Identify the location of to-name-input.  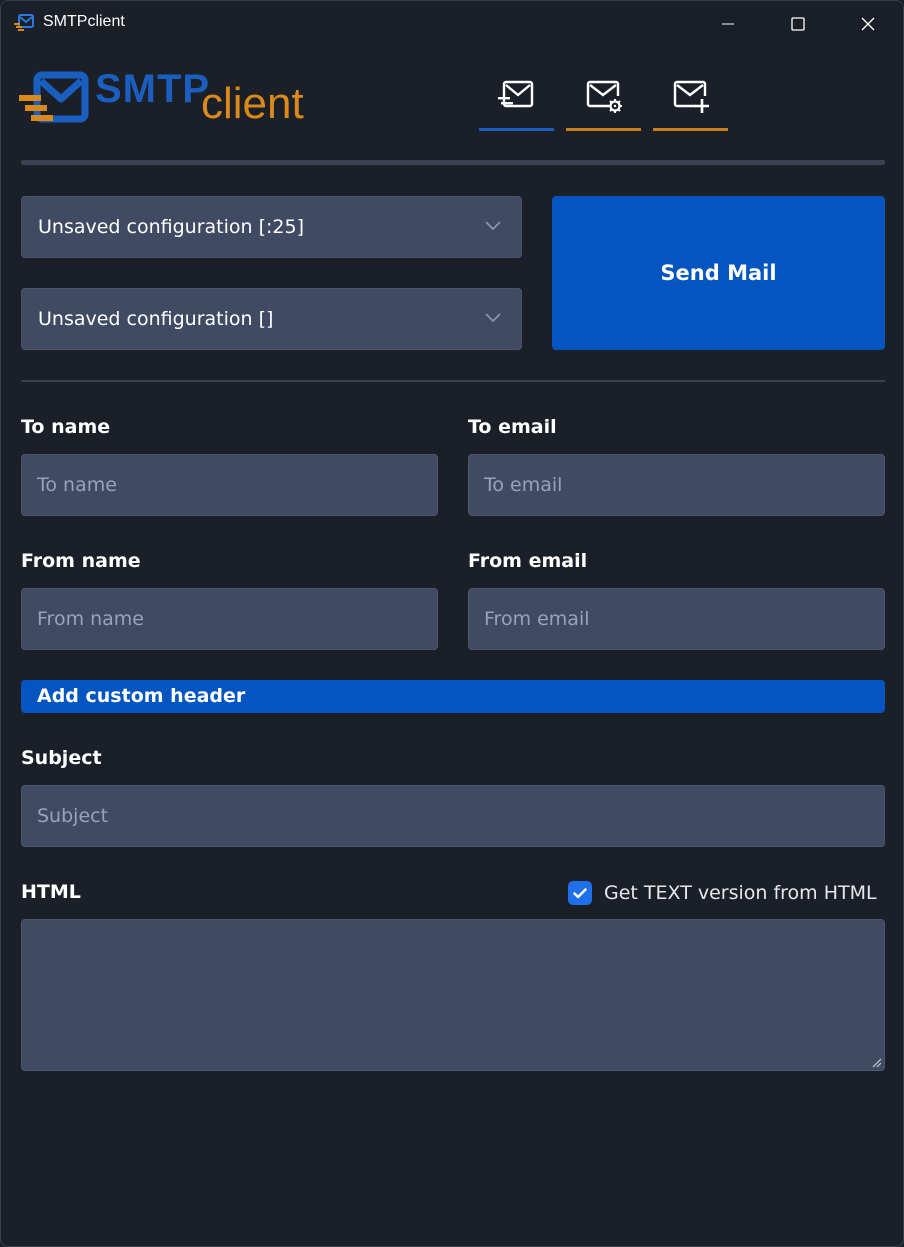
(229, 485).